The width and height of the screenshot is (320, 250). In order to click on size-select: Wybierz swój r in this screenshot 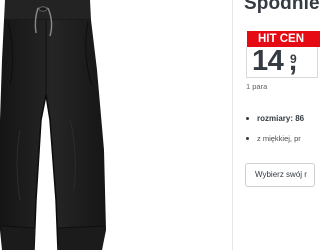, I will do `click(280, 175)`.